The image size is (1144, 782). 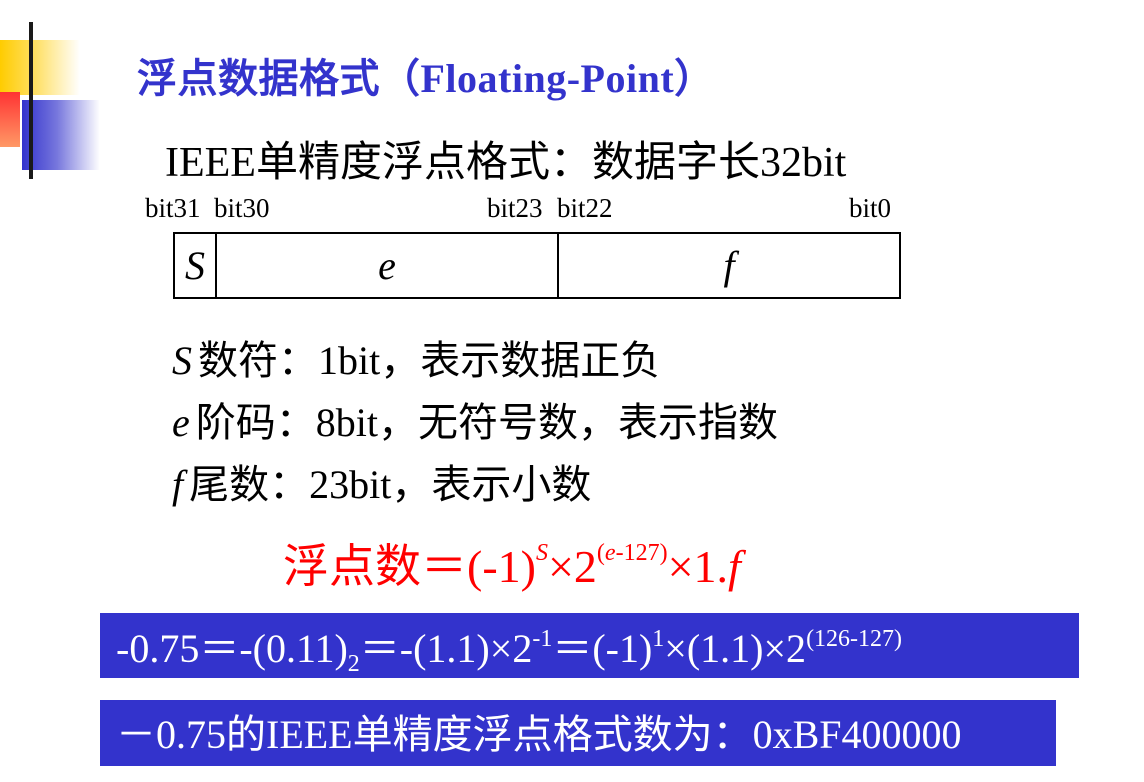 What do you see at coordinates (854, 638) in the screenshot?
I see `example-final-exponent: (126-127)` at bounding box center [854, 638].